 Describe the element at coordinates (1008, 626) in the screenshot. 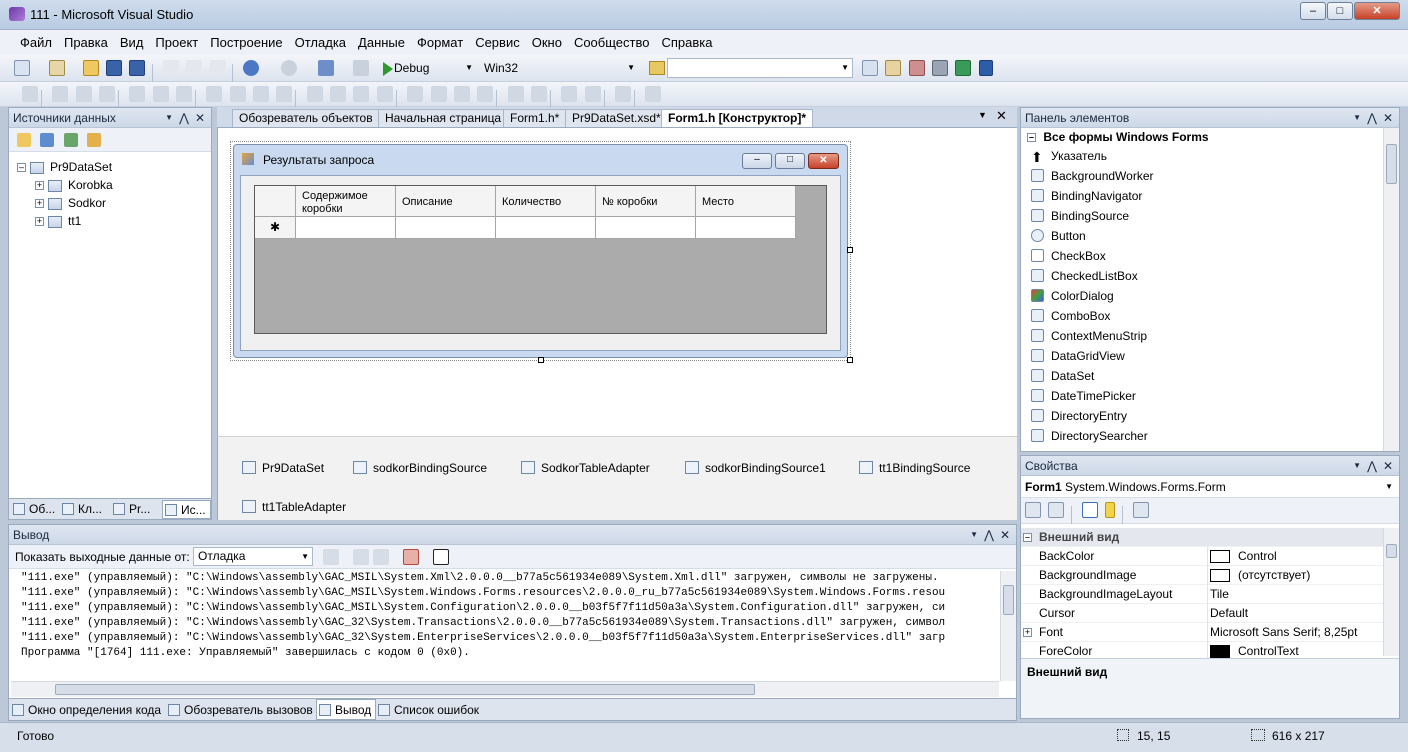

I see `output-vertical-scrollbar` at that location.